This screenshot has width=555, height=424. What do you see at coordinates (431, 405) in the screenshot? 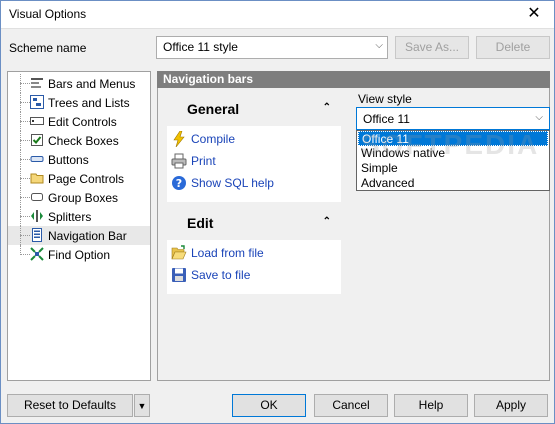
I see `help-button: Help` at bounding box center [431, 405].